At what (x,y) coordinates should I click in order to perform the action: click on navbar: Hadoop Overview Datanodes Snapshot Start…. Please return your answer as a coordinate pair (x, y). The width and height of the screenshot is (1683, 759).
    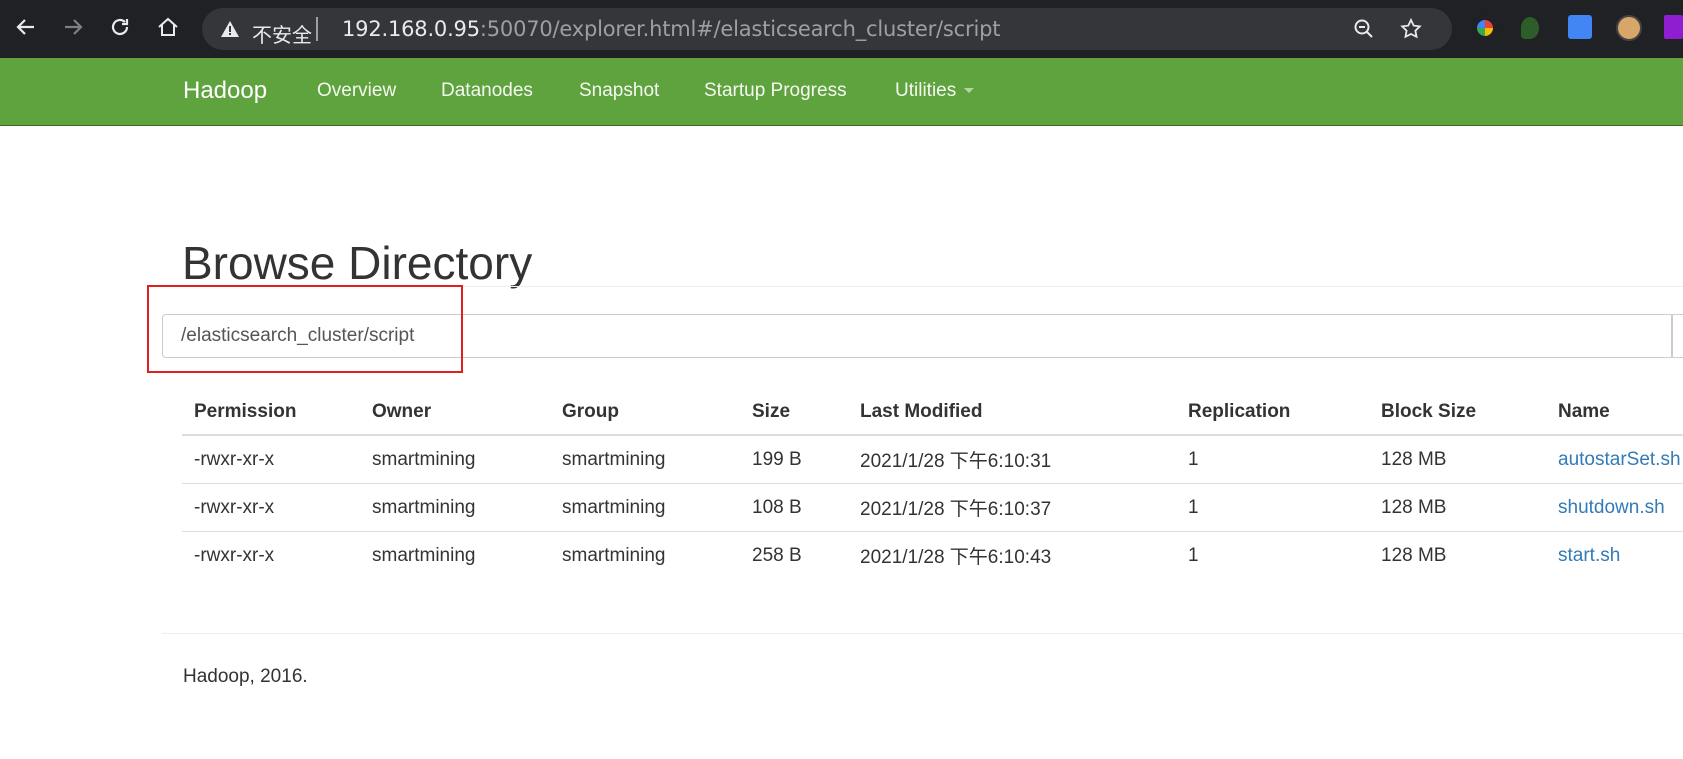
    Looking at the image, I should click on (841, 92).